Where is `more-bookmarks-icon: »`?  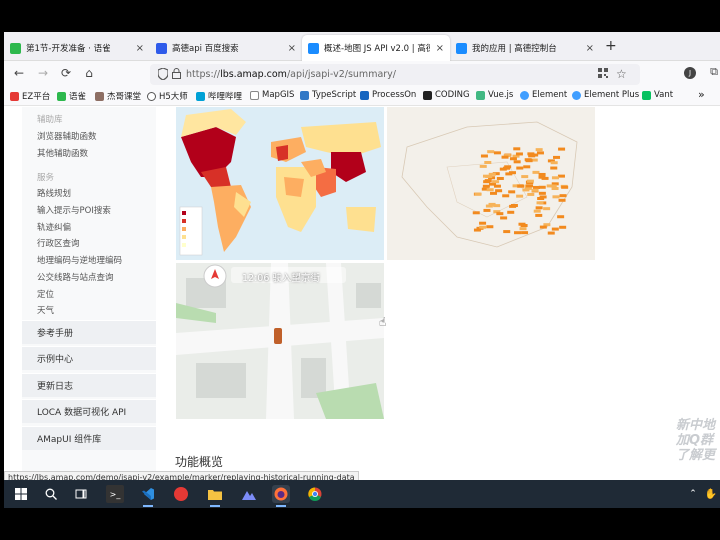
more-bookmarks-icon: » is located at coordinates (701, 94).